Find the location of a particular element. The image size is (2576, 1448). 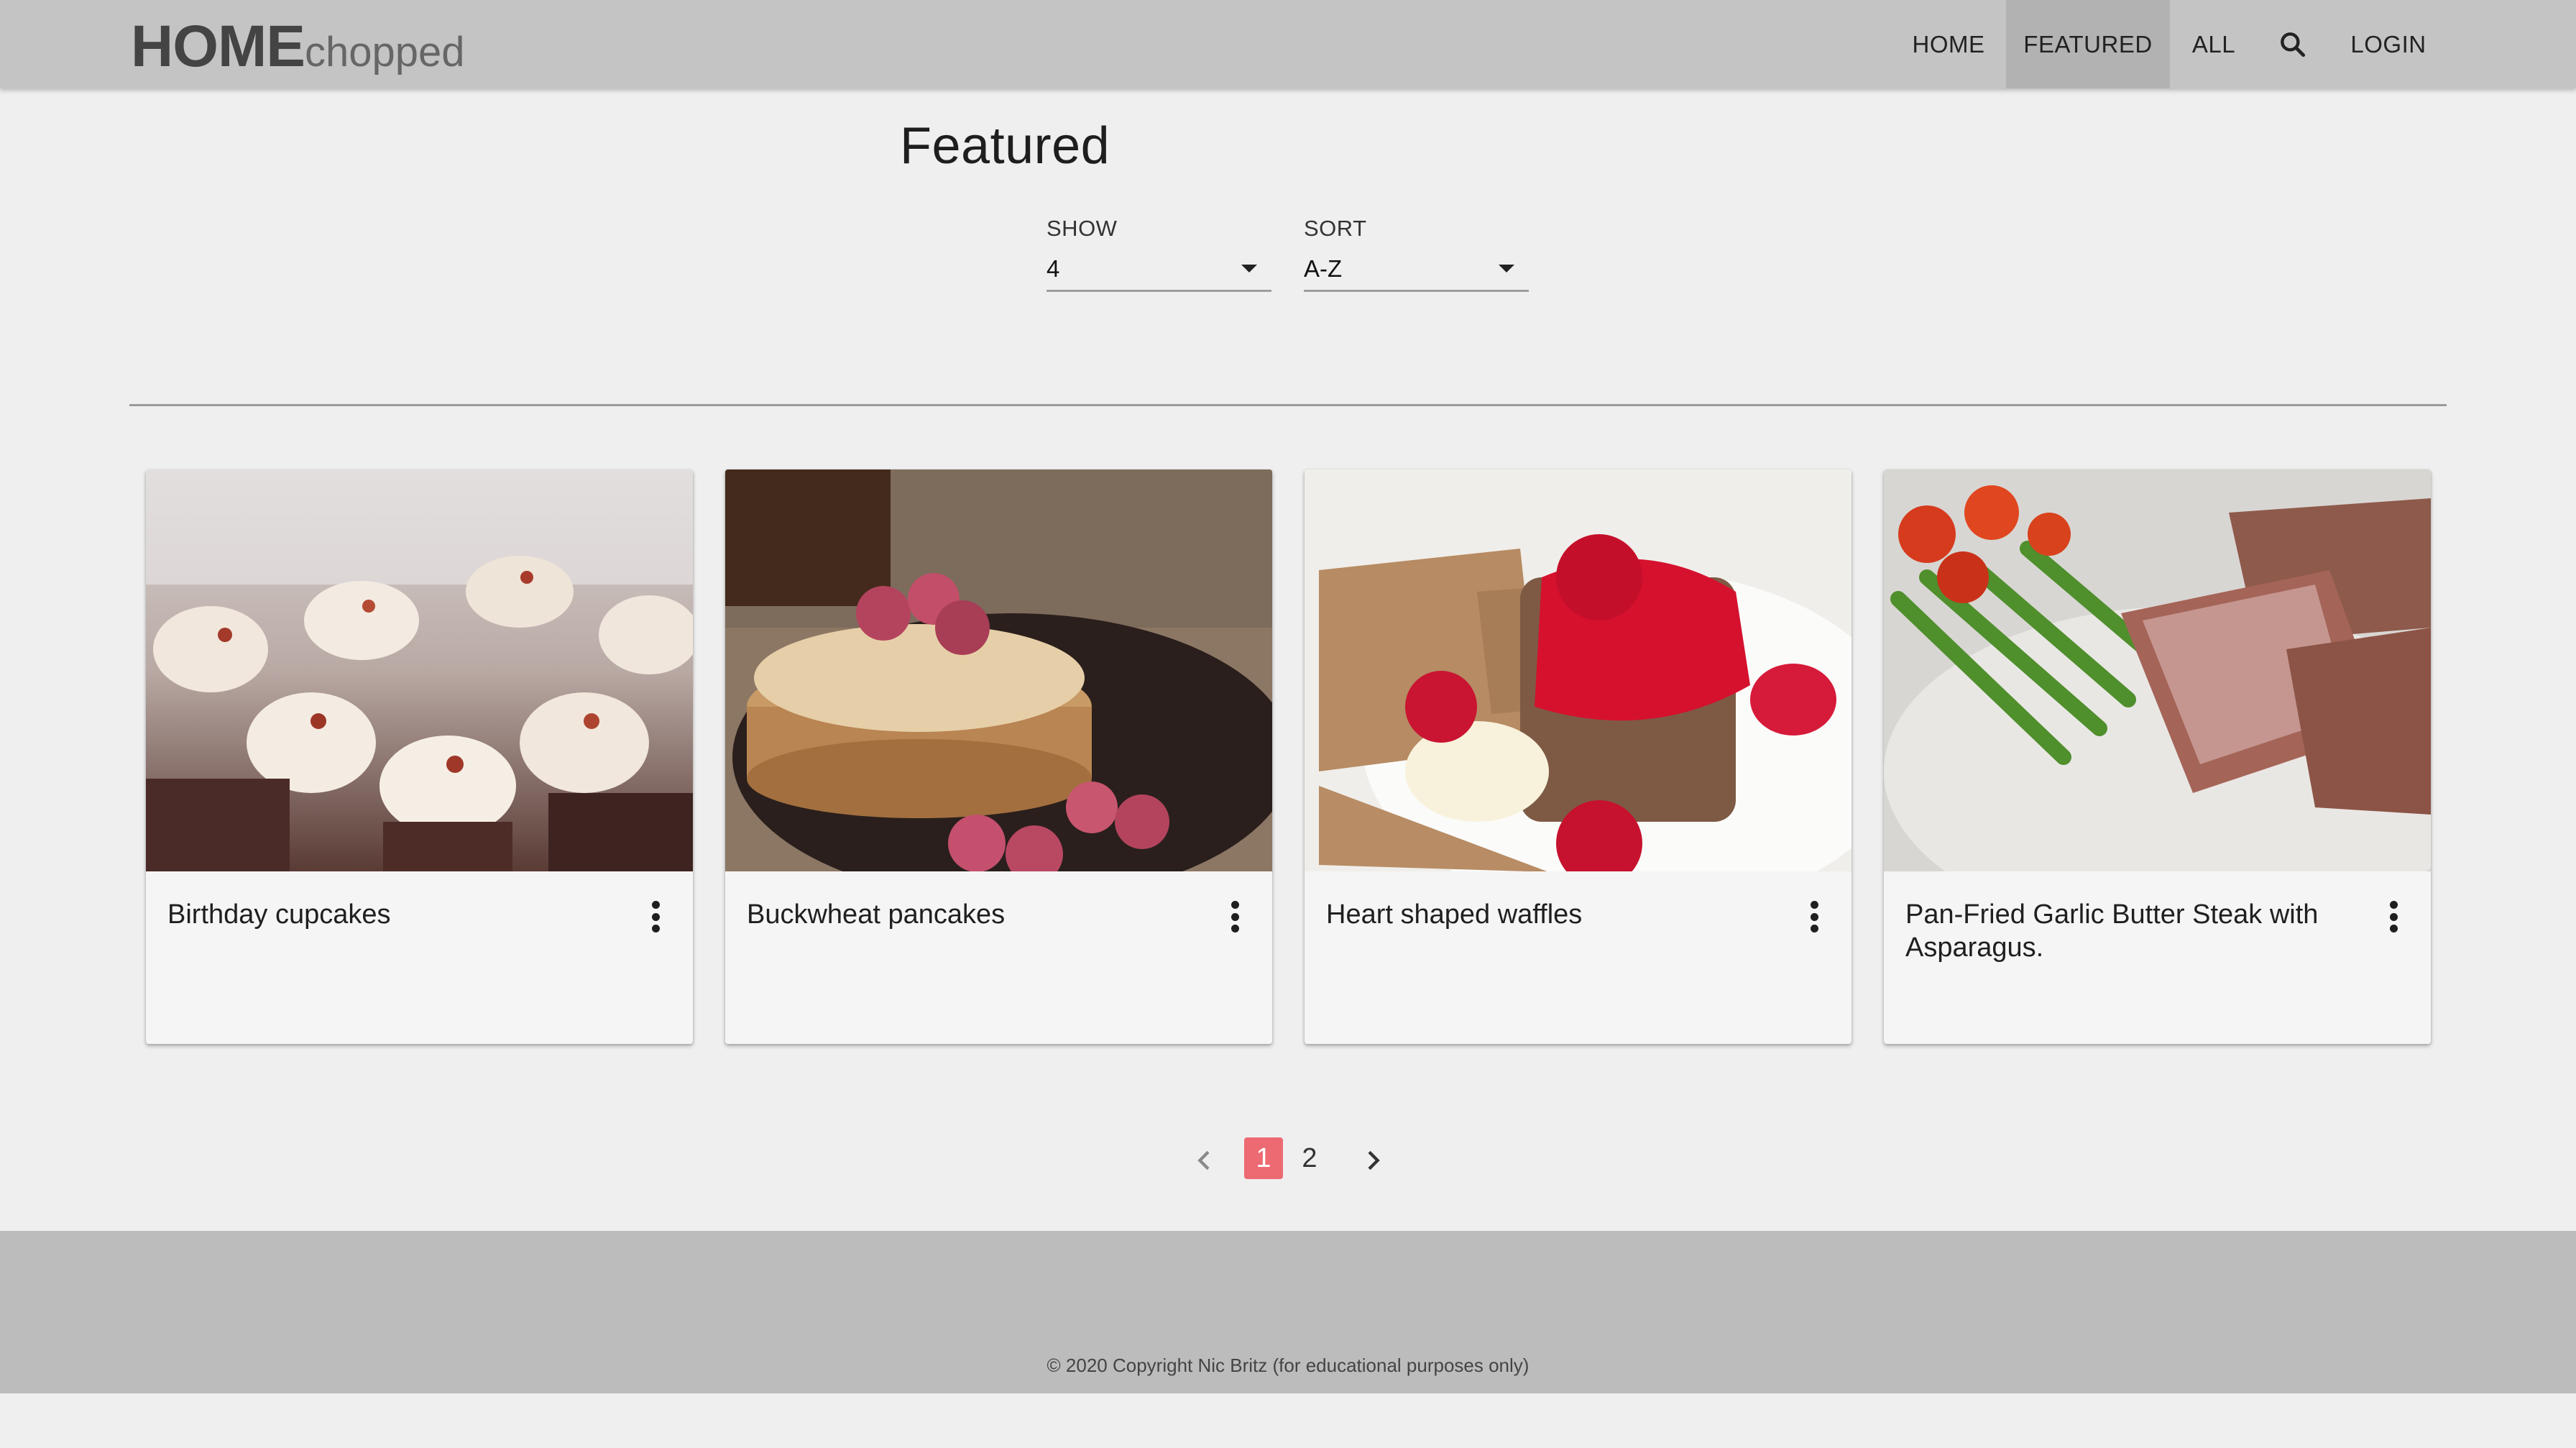

page-title: Featured is located at coordinates (1005, 146).